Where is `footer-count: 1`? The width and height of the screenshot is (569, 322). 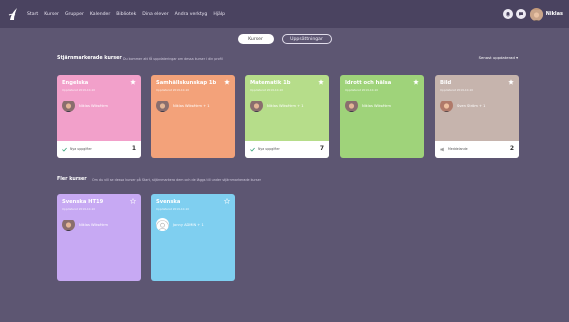
footer-count: 1 is located at coordinates (133, 148).